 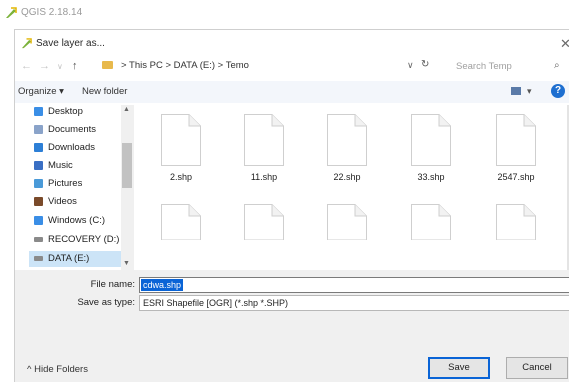 What do you see at coordinates (557, 65) in the screenshot?
I see `search-icon: ⌕` at bounding box center [557, 65].